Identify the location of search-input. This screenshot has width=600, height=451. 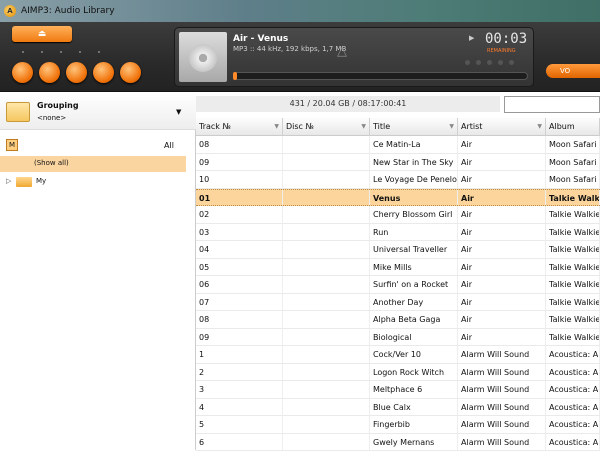
(552, 104).